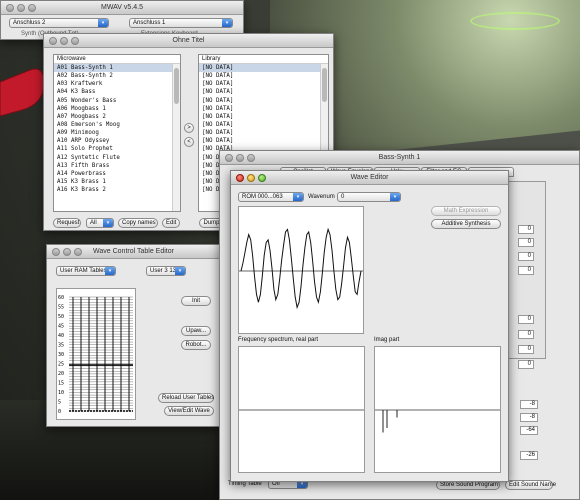 The image size is (580, 500). I want to click on rom-bank-select: ROM 000...063 ▾, so click(271, 197).